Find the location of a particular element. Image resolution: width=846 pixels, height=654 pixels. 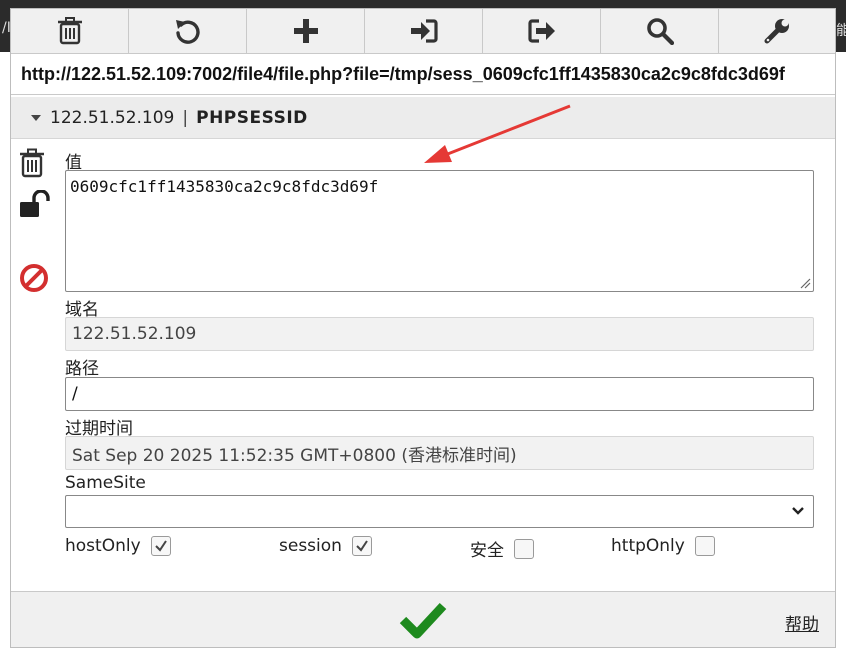

protect-cookie-button is located at coordinates (35, 205).